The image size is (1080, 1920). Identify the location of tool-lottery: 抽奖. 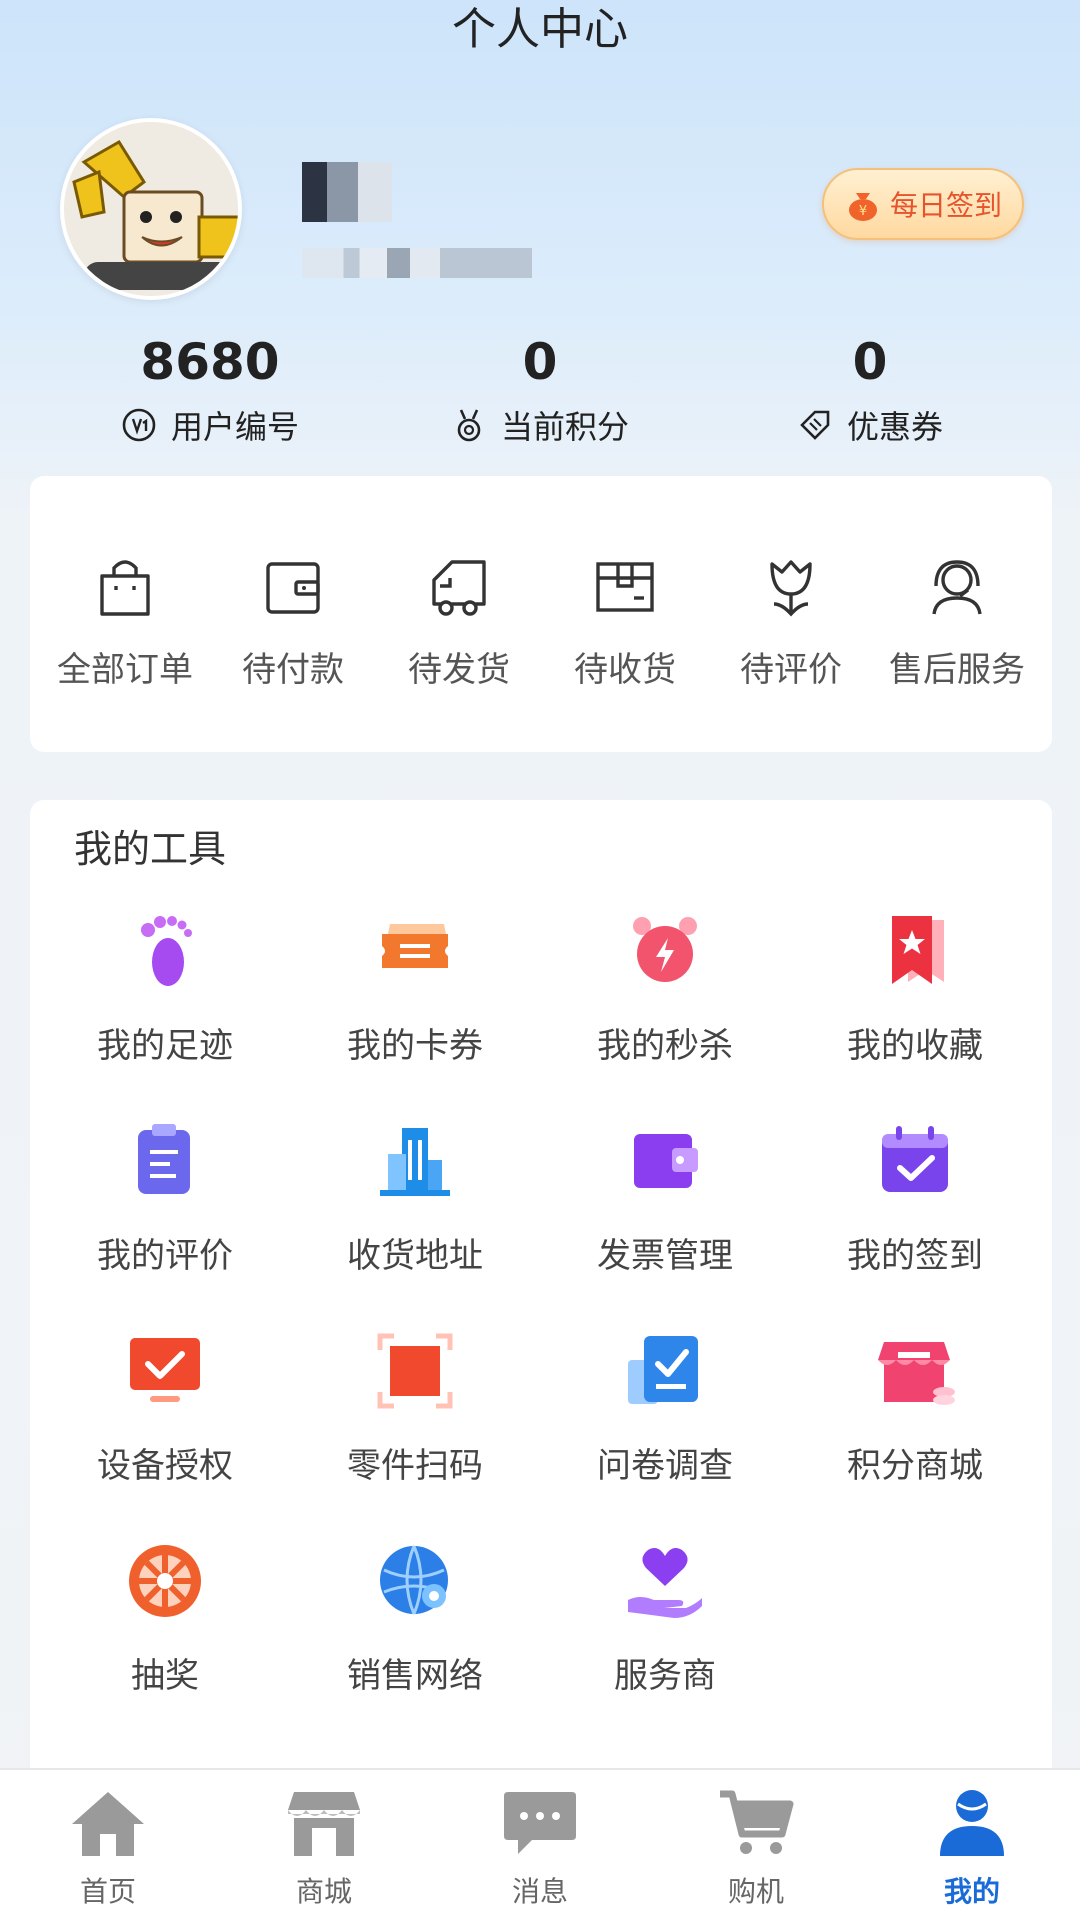
(165, 1618).